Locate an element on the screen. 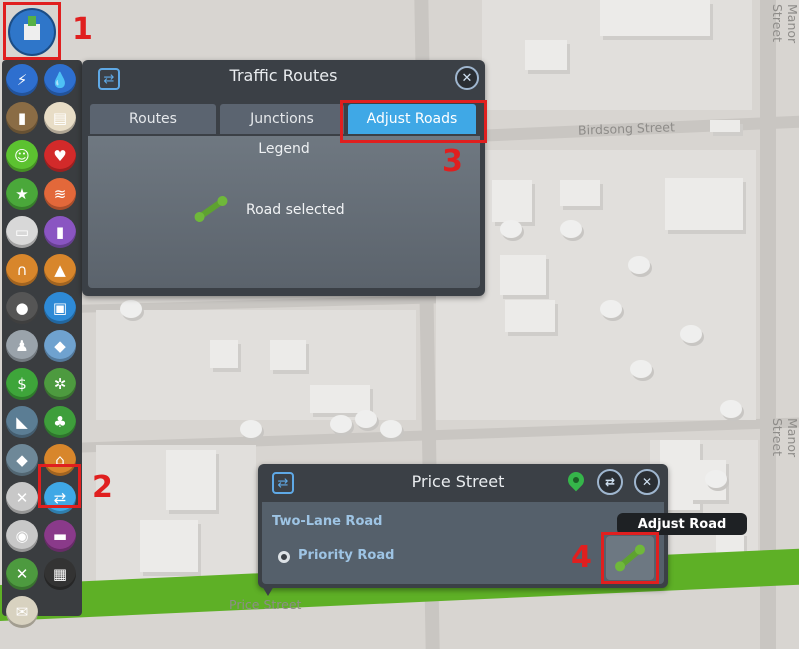 The image size is (799, 649). population-icon: ♟ is located at coordinates (22, 346).